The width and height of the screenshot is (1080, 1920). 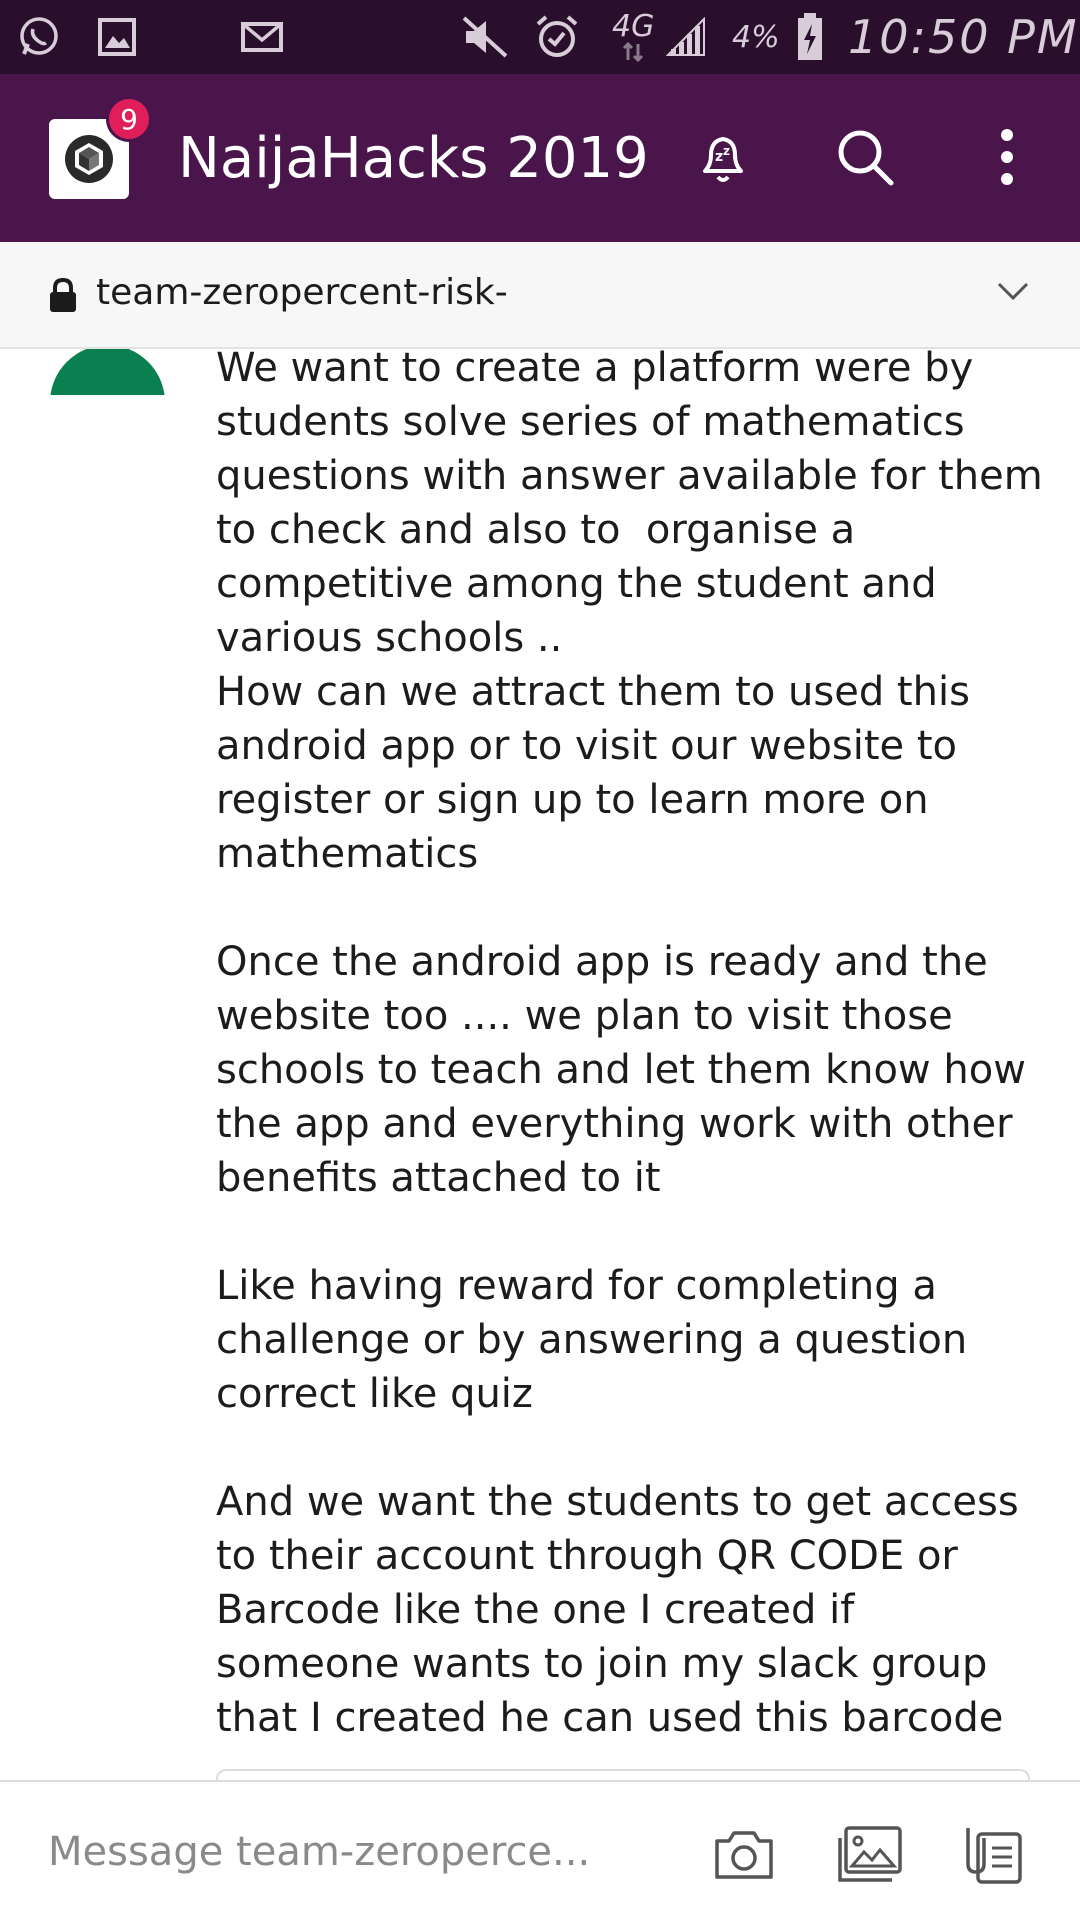 What do you see at coordinates (1013, 293) in the screenshot?
I see `chevron-down-icon` at bounding box center [1013, 293].